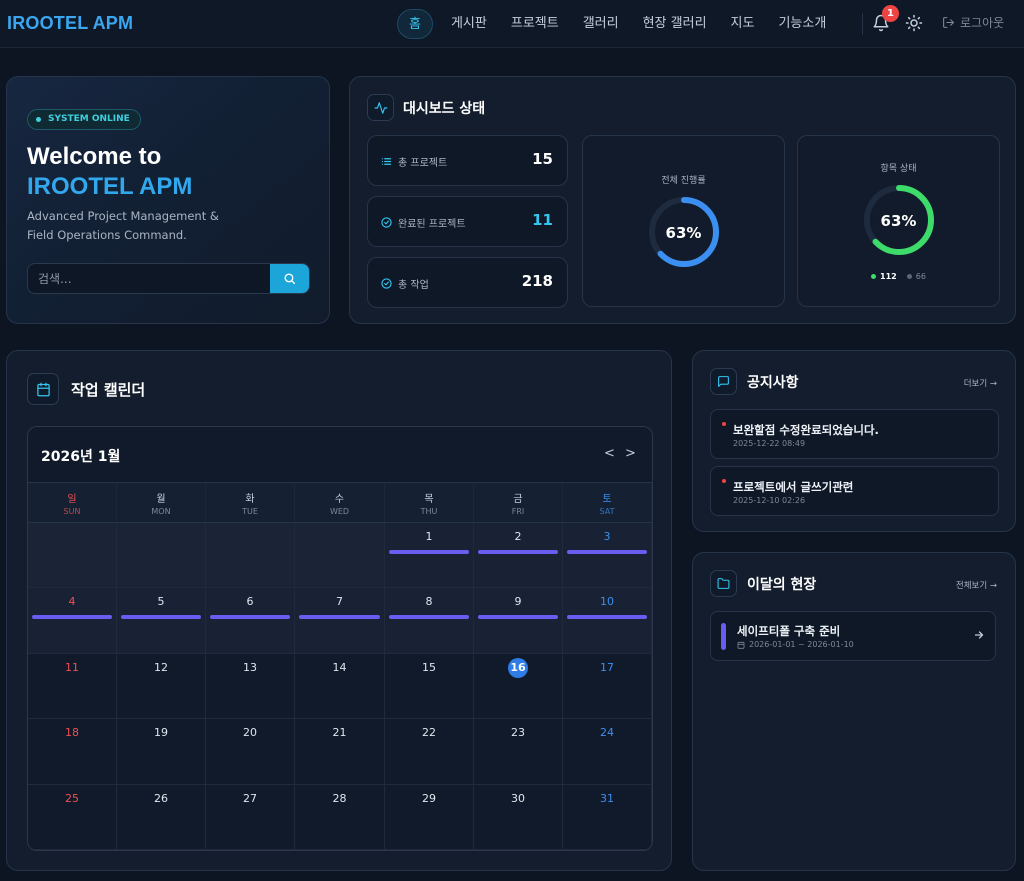 This screenshot has height=881, width=1024. I want to click on calendar-day-cell: 21, so click(340, 752).